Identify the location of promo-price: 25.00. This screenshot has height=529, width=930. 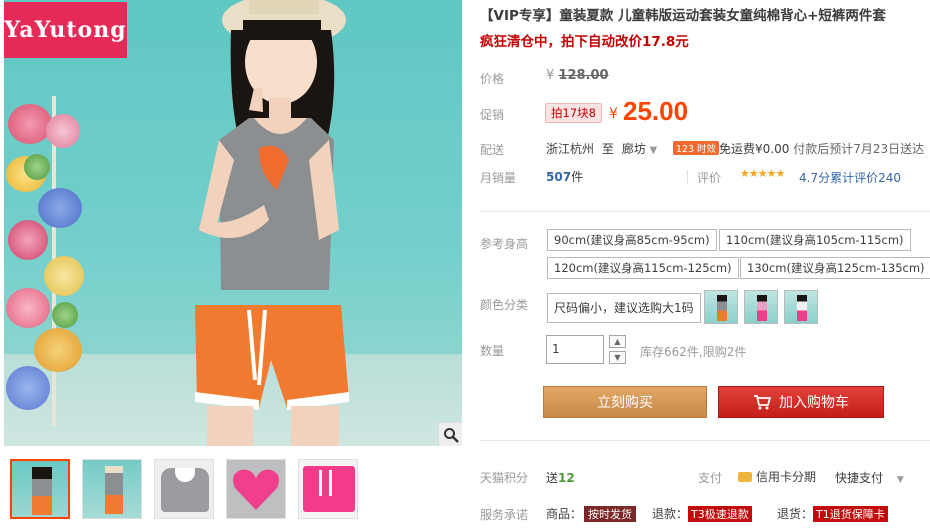
(656, 111).